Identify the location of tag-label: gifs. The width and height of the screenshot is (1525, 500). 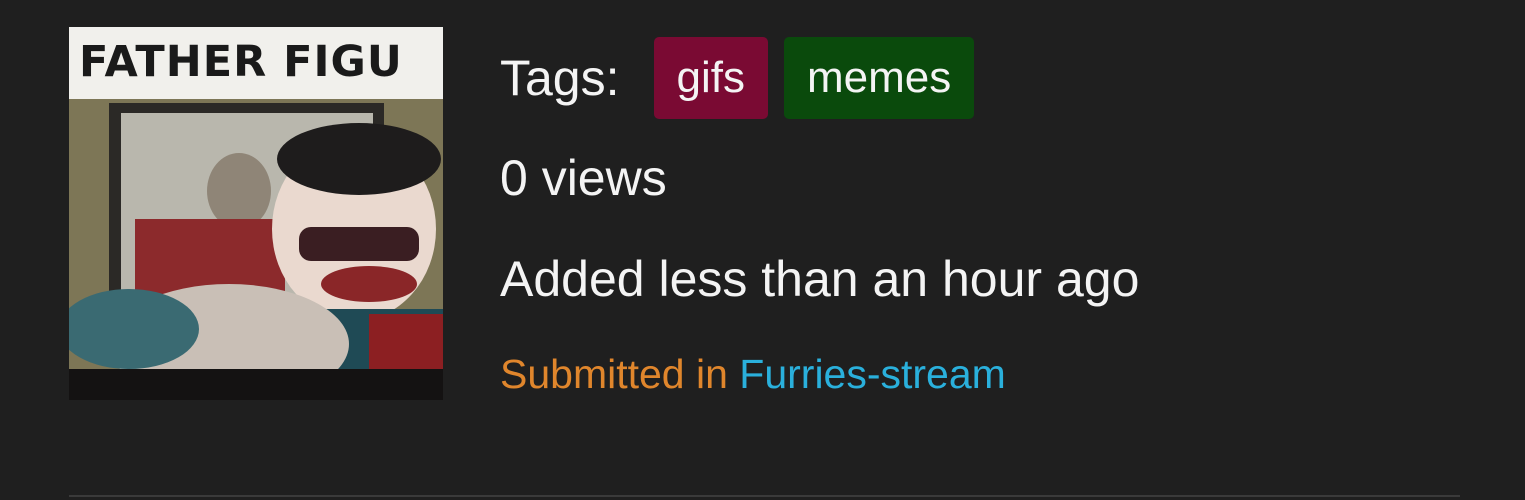
(710, 77).